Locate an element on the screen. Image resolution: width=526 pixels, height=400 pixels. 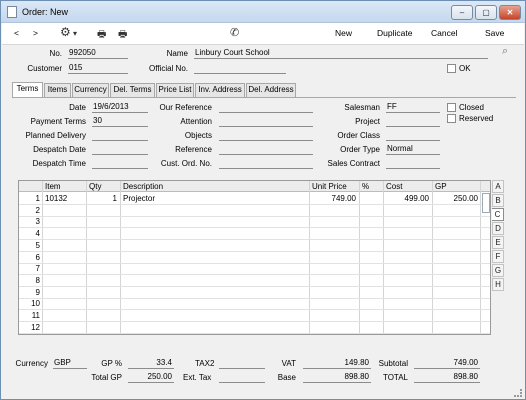
side-tab-e: E is located at coordinates (498, 242).